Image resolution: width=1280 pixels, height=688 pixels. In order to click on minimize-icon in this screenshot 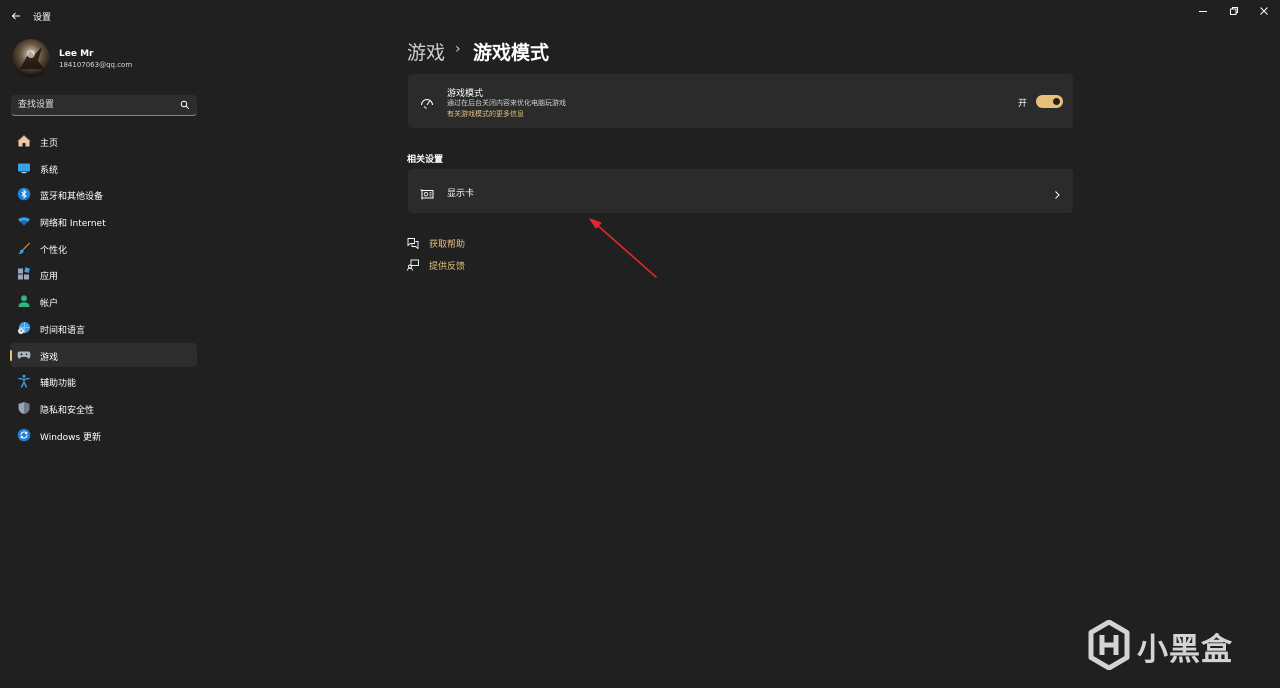, I will do `click(1203, 11)`.